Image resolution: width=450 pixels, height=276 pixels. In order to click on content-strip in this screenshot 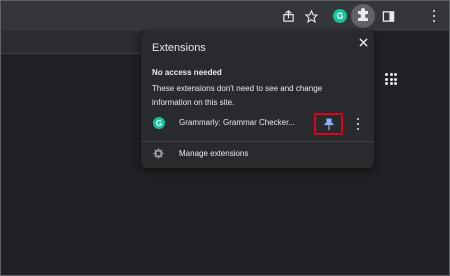, I will do `click(71, 42)`.